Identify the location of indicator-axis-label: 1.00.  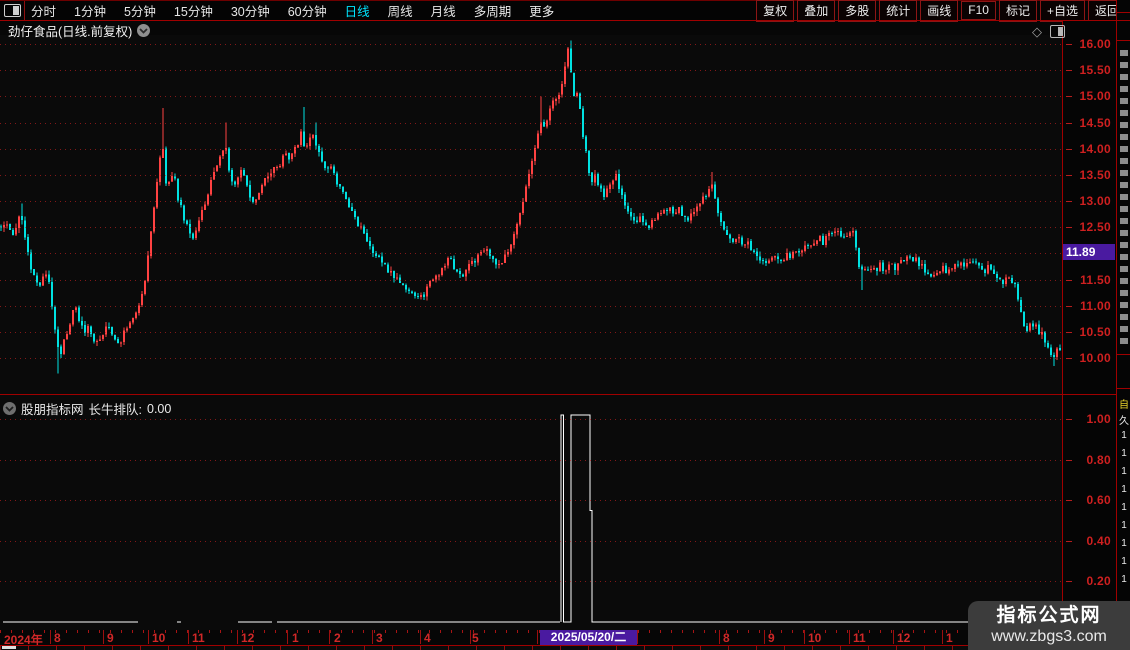
(1098, 419).